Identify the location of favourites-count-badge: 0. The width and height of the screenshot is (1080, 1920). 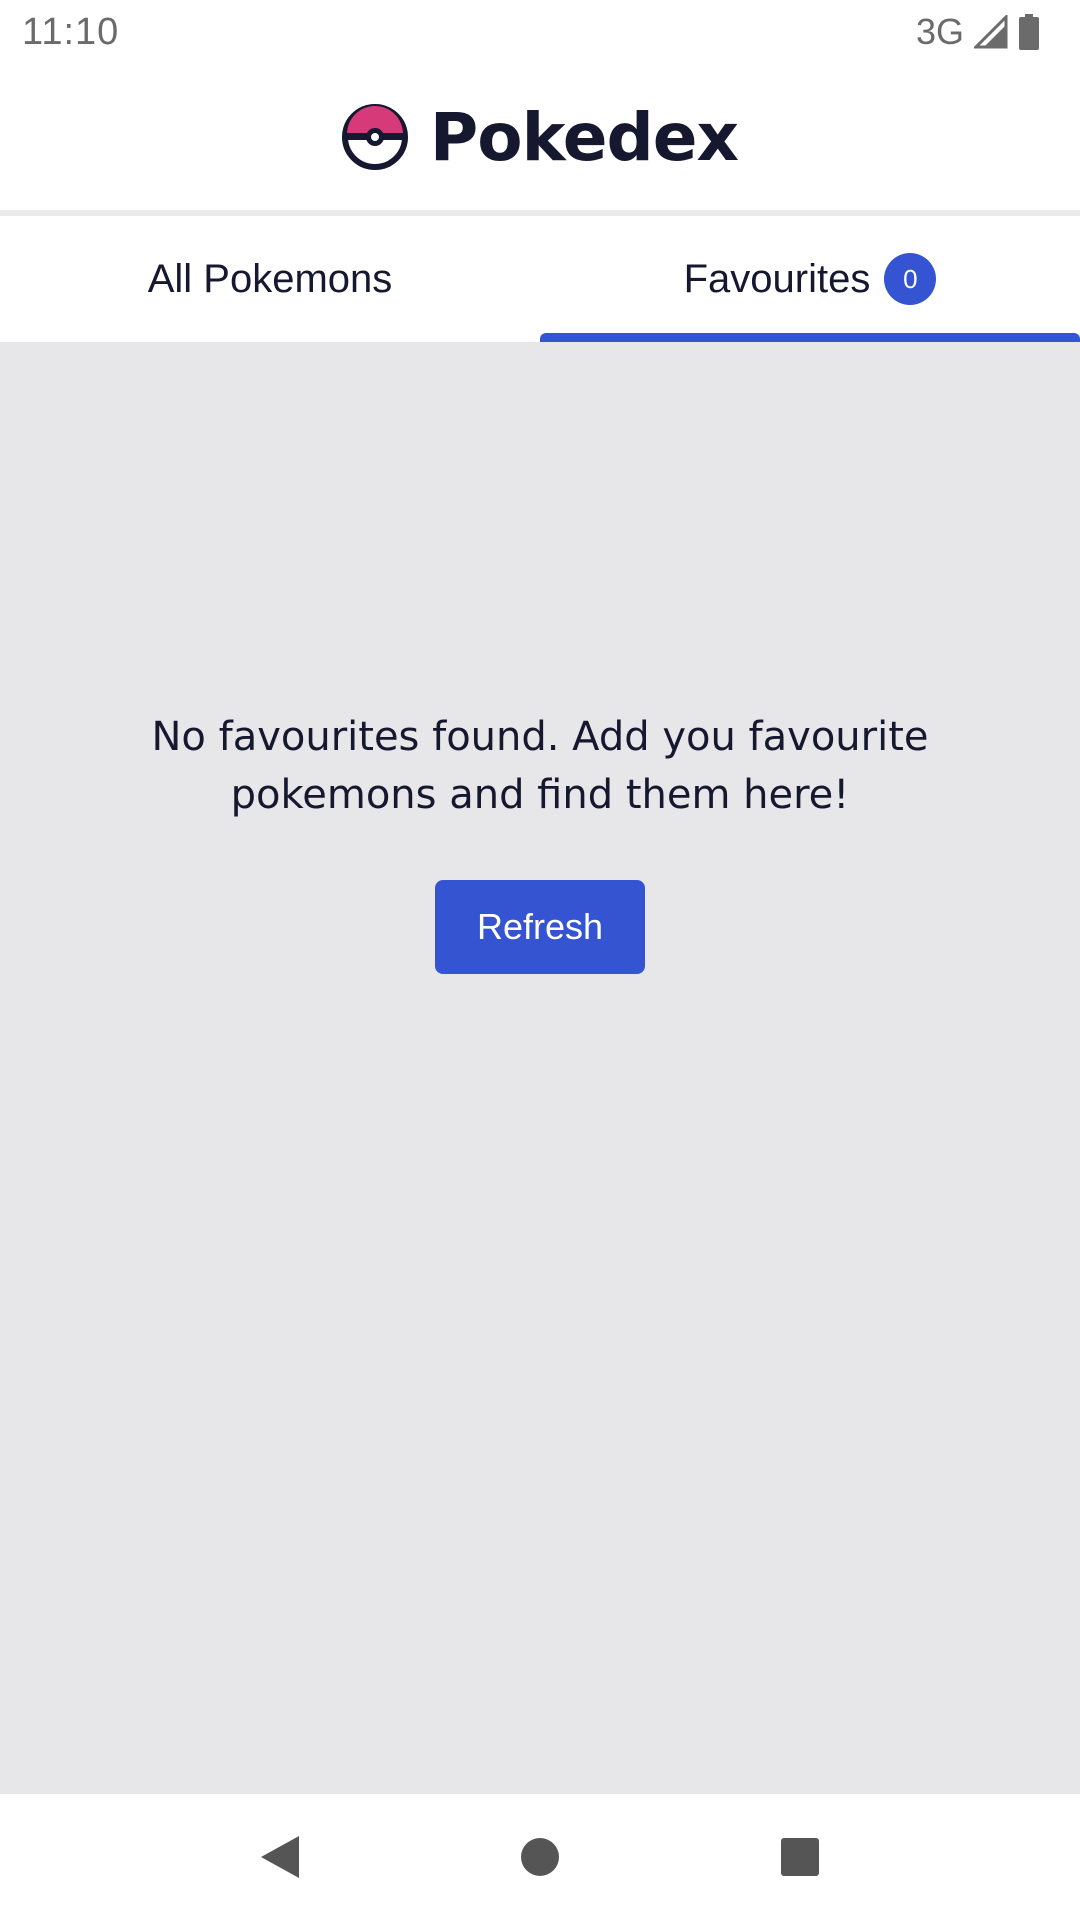
(910, 279).